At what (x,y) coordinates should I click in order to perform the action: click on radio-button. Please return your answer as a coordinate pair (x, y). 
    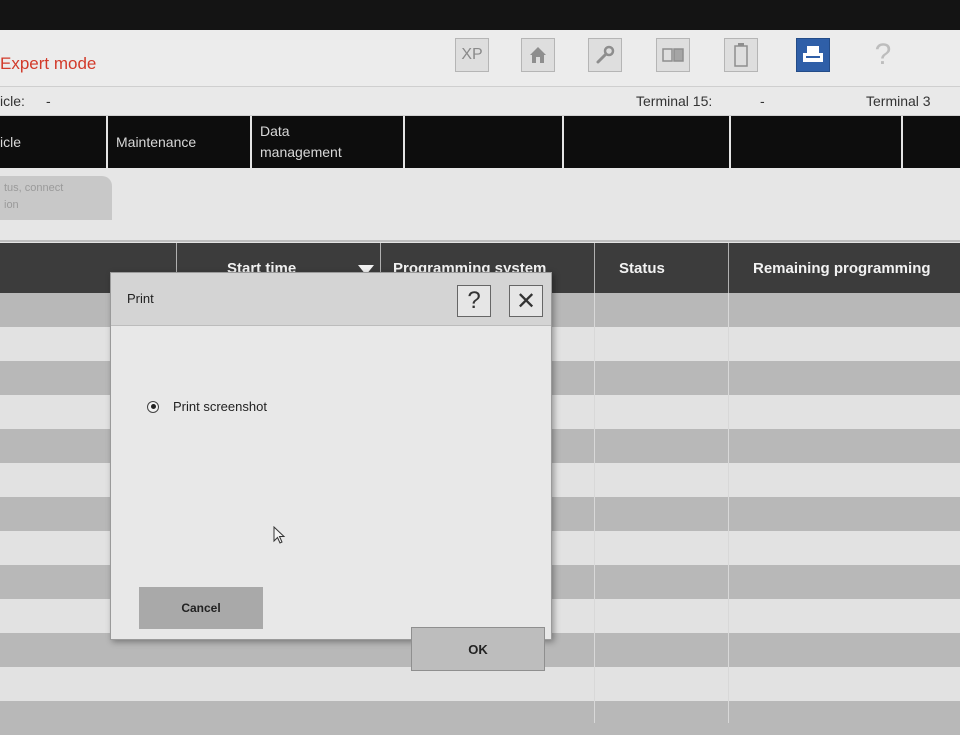
    Looking at the image, I should click on (153, 406).